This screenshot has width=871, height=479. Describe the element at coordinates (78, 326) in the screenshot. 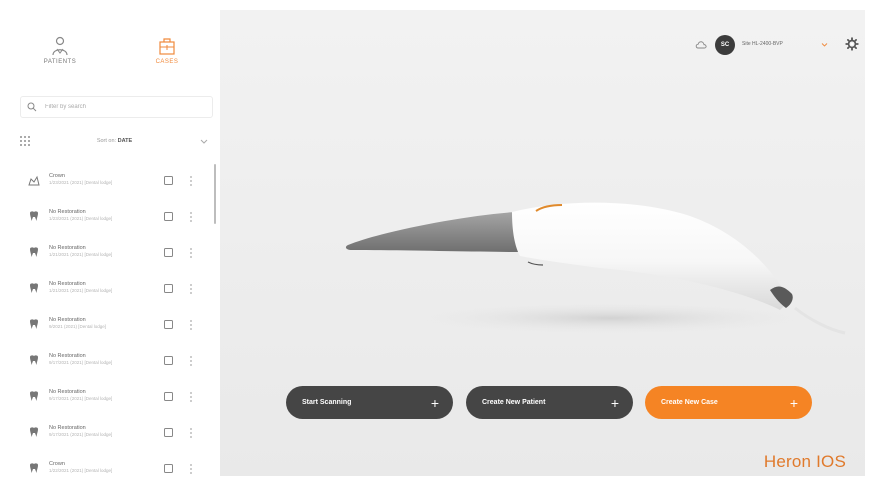

I see `case-subtitle: 9/2021 (2021) [Dental lodge]` at that location.